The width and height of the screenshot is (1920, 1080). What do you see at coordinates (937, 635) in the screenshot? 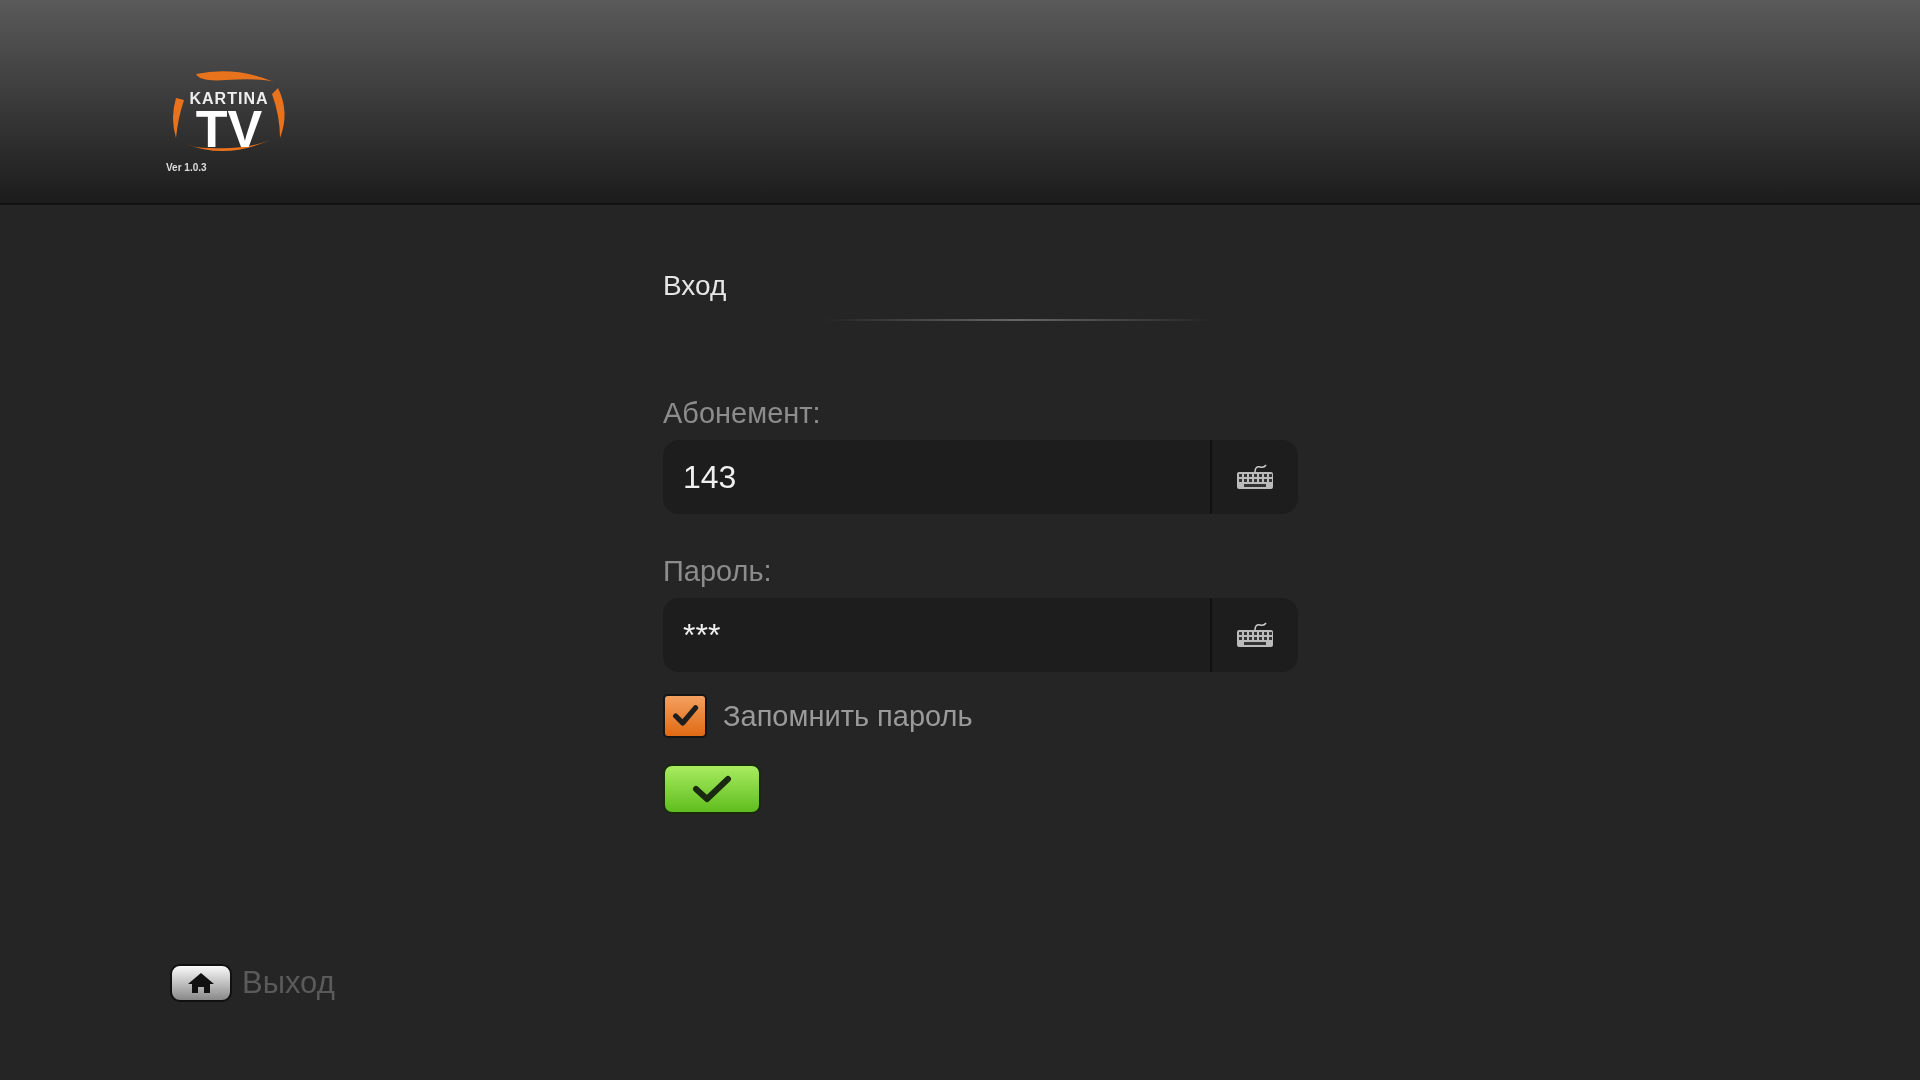
I see `input-field: ***` at bounding box center [937, 635].